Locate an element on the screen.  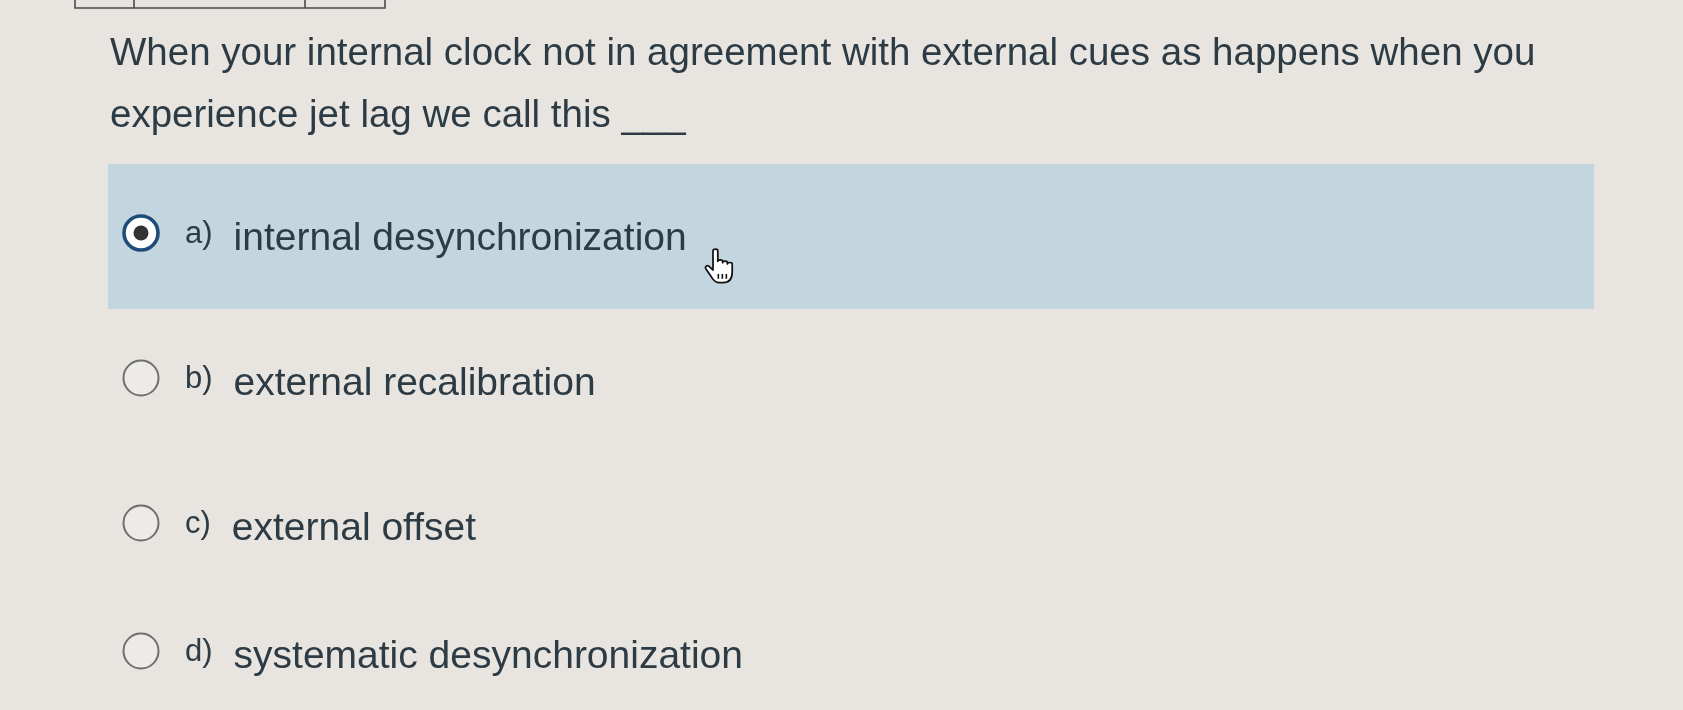
option-label: internal desynchronization is located at coordinates (460, 236).